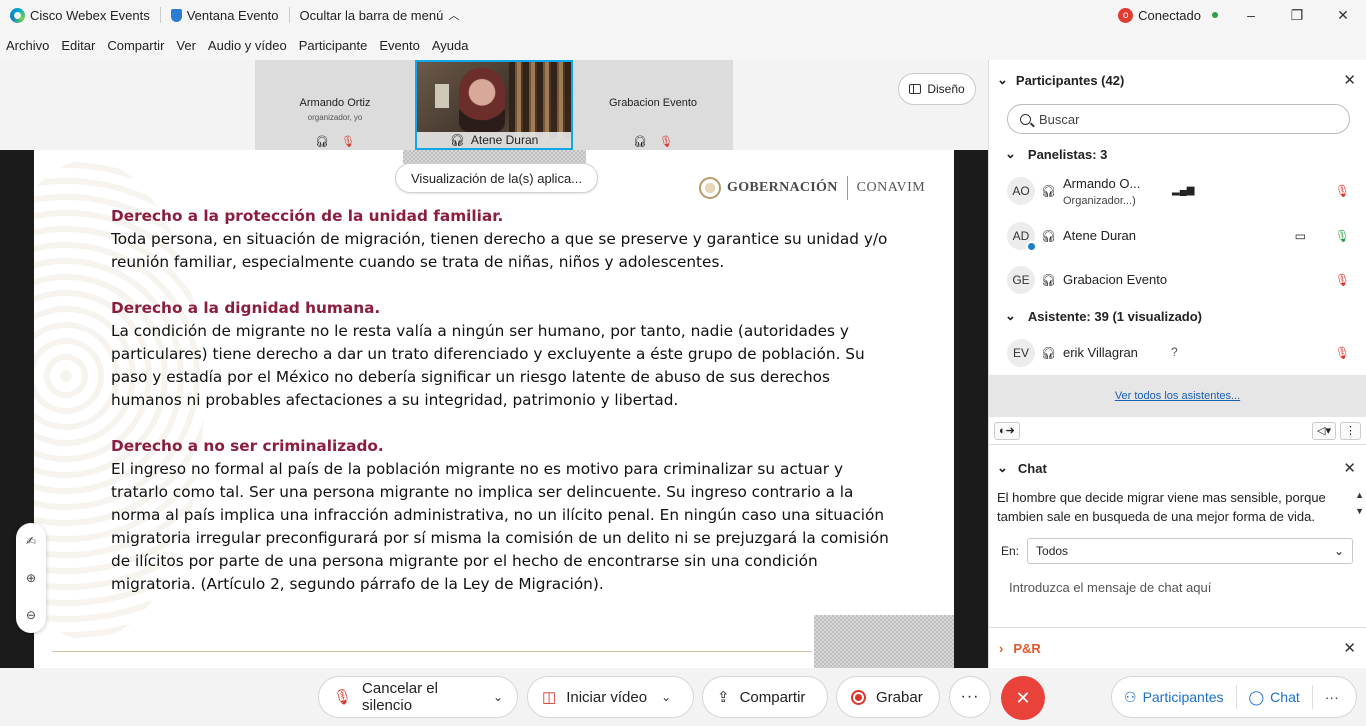 This screenshot has height=726, width=1366. What do you see at coordinates (1007, 430) in the screenshot?
I see `assign-privilege-button: ◐➜` at bounding box center [1007, 430].